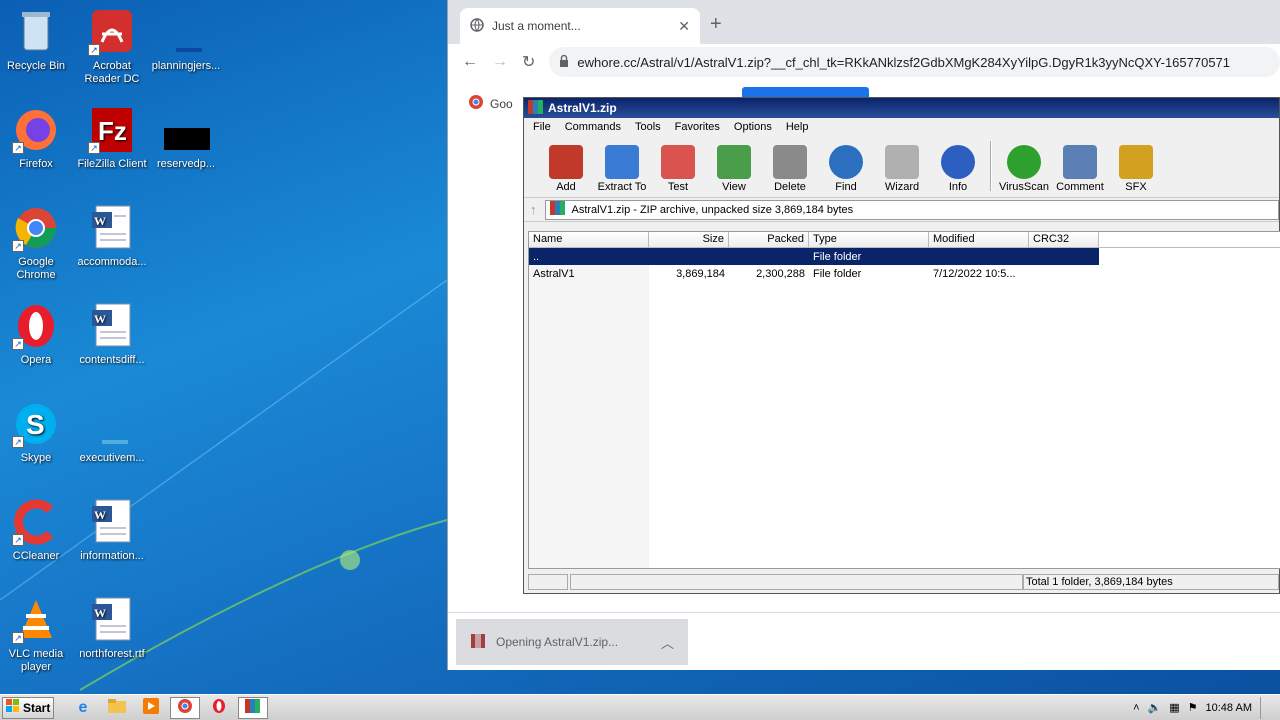 This screenshot has width=1280, height=720. I want to click on menu-file: File, so click(542, 127).